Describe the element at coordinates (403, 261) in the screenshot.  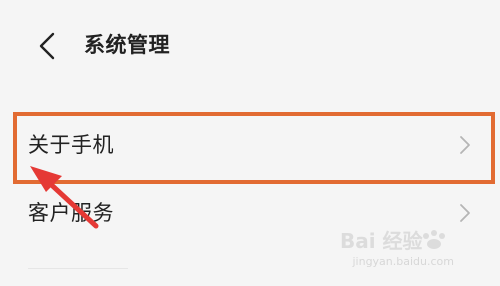
I see `watermark-url: jingyan.baidu.com` at that location.